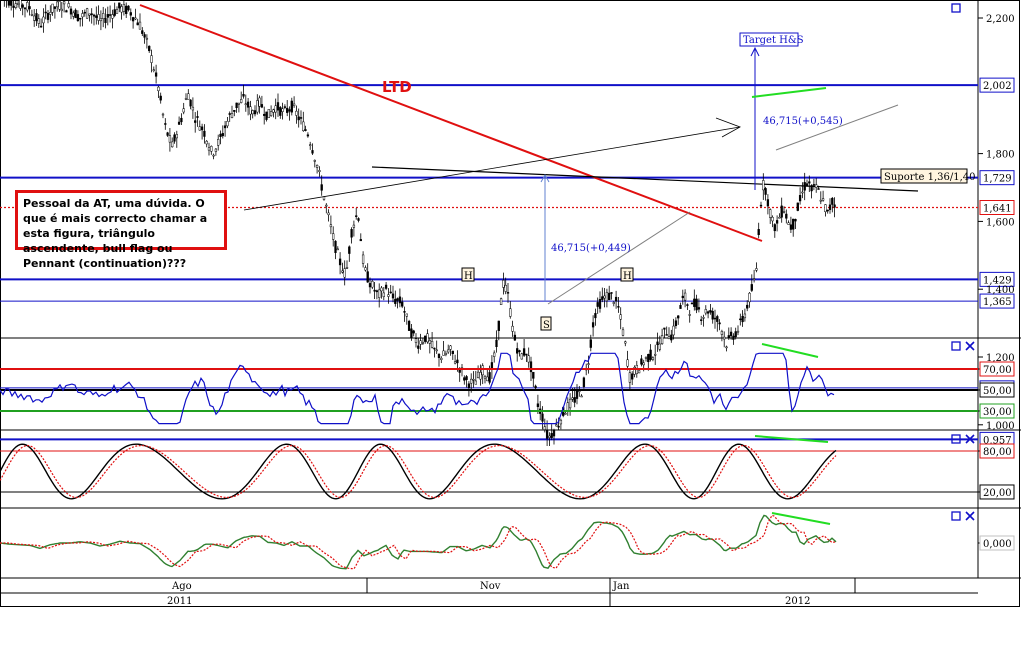  Describe the element at coordinates (963, 346) in the screenshot. I see `panel-controls-rsi` at that location.